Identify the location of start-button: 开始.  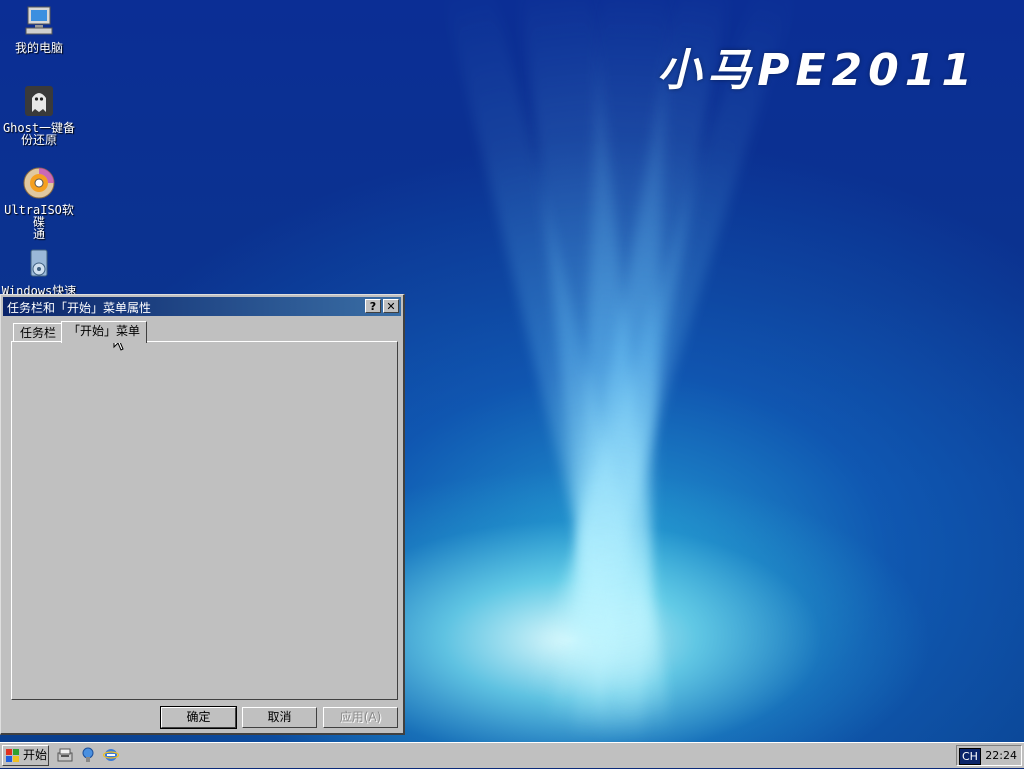
(25, 755).